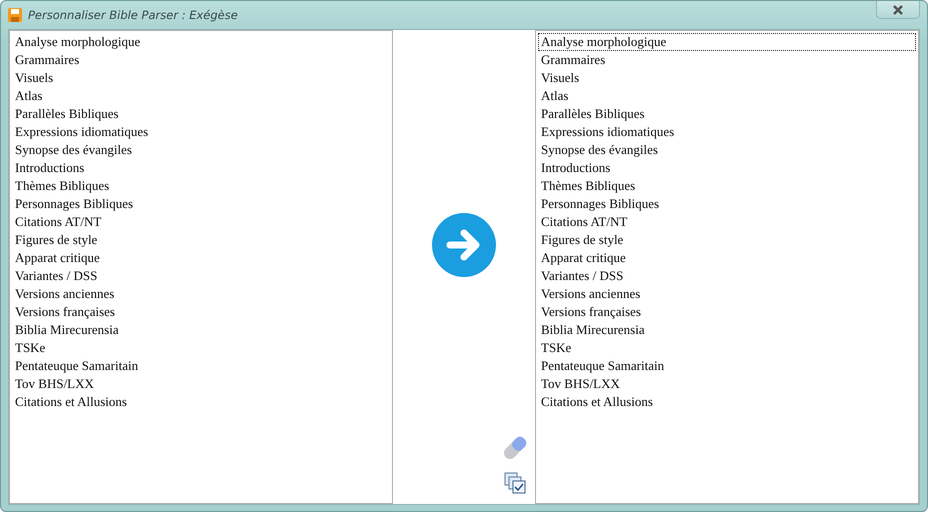  Describe the element at coordinates (464, 245) in the screenshot. I see `arrow-right-icon` at that location.